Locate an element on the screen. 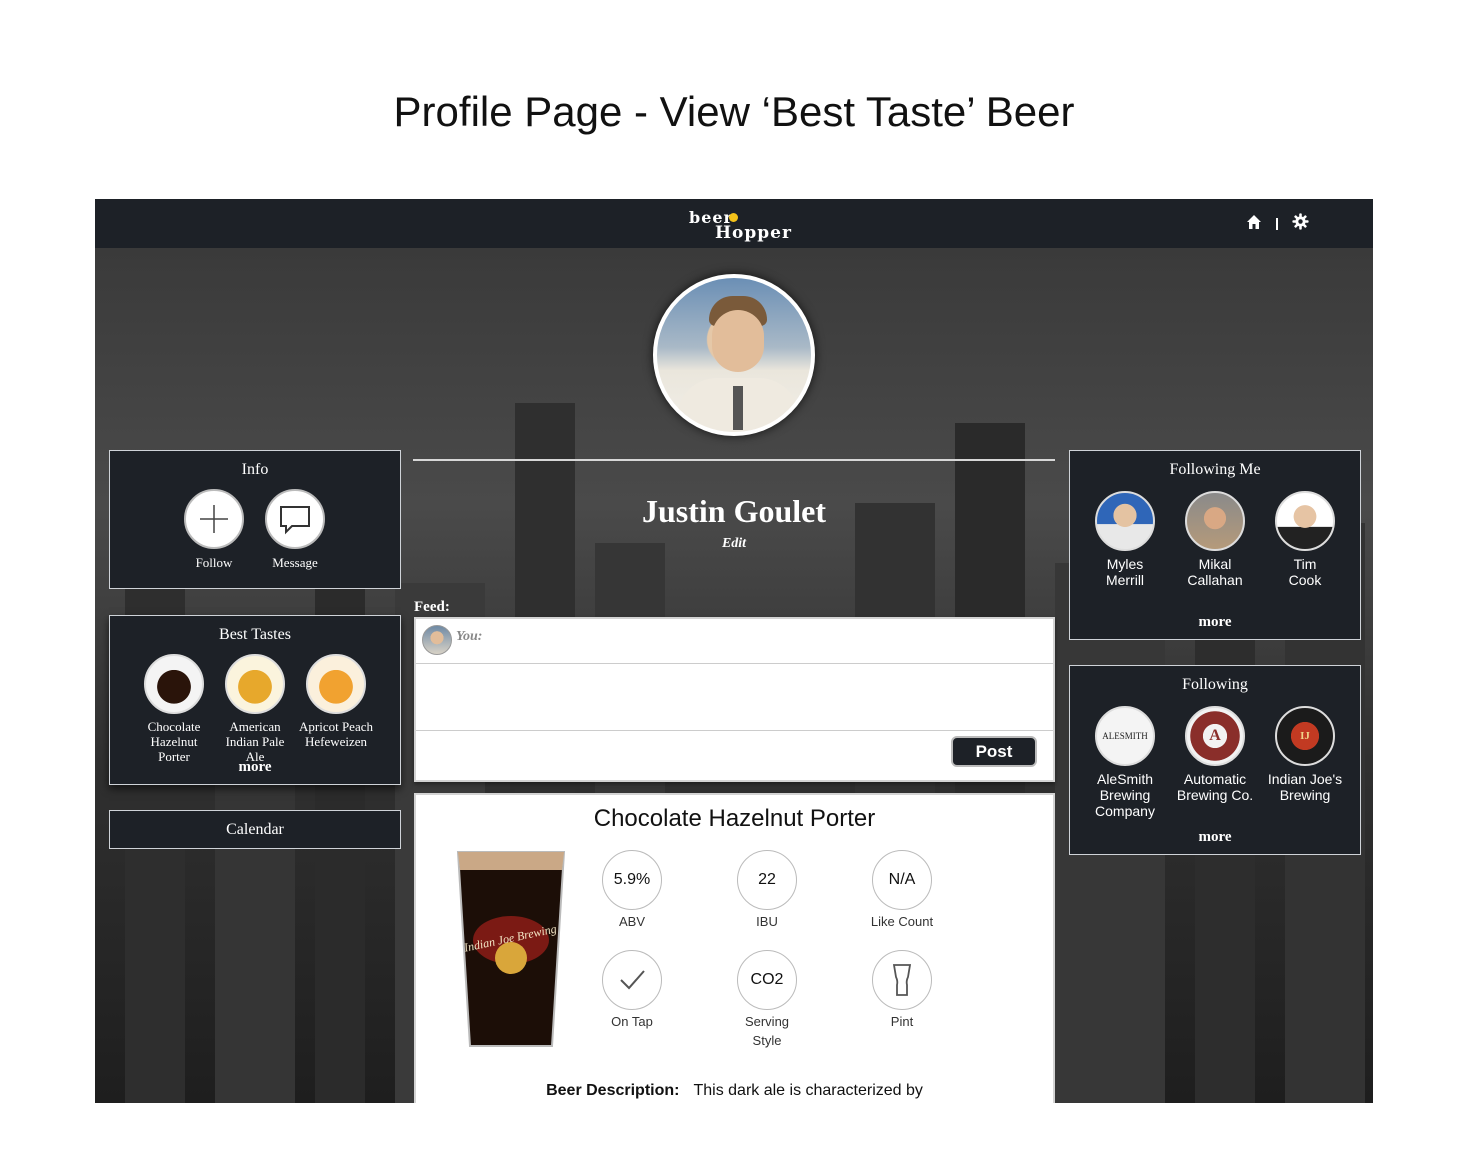 The image size is (1468, 1152). you-label: You: is located at coordinates (469, 636).